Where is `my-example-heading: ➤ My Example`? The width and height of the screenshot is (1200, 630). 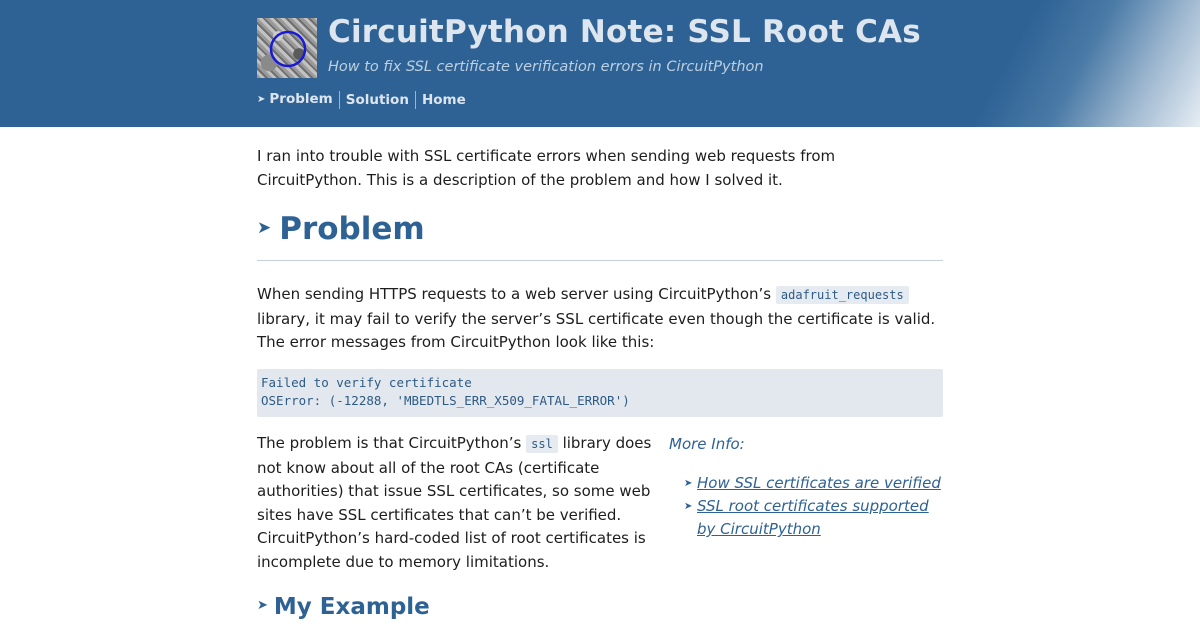
my-example-heading: ➤ My Example is located at coordinates (343, 607).